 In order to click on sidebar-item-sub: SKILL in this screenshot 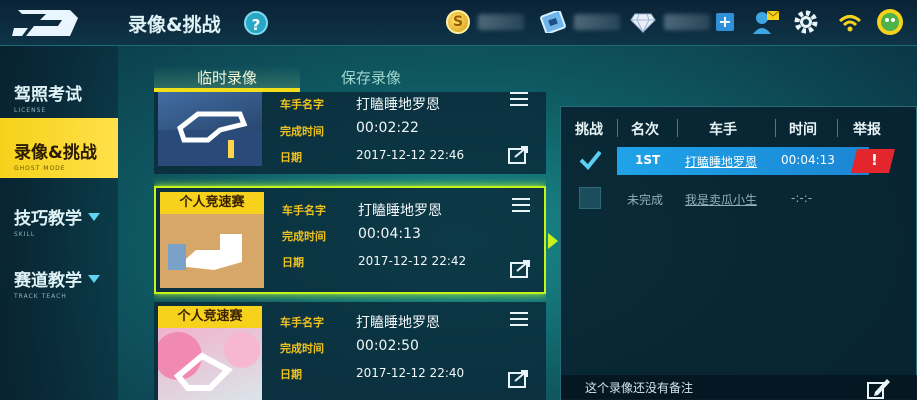, I will do `click(25, 234)`.